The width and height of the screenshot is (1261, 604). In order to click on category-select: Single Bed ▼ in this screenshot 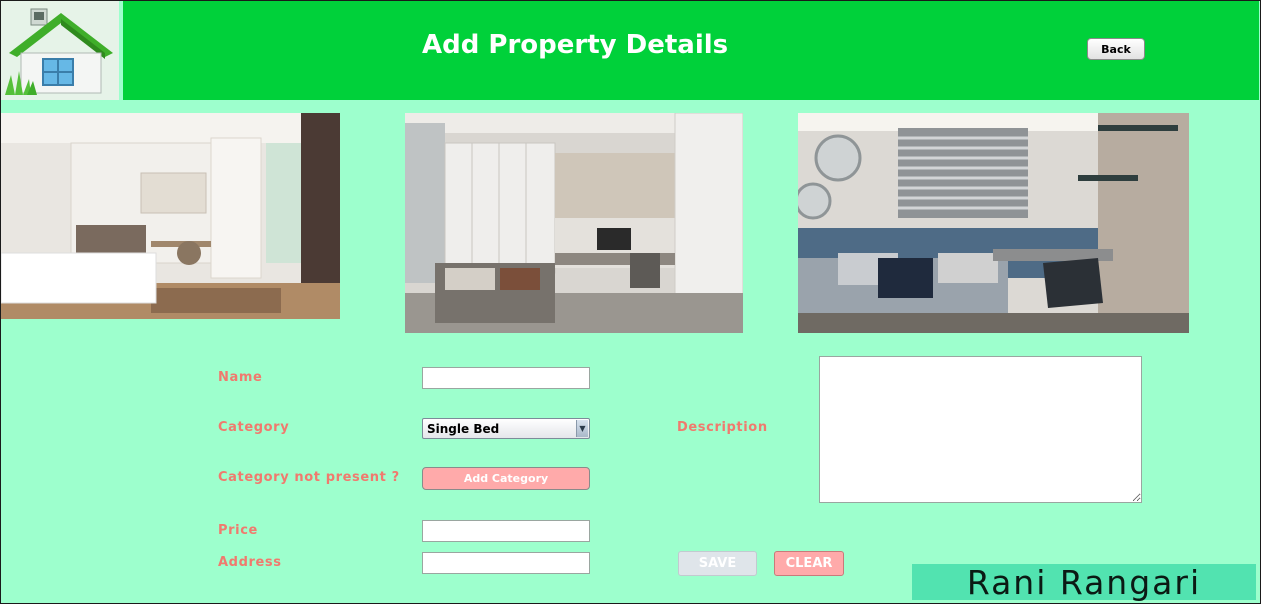, I will do `click(506, 428)`.